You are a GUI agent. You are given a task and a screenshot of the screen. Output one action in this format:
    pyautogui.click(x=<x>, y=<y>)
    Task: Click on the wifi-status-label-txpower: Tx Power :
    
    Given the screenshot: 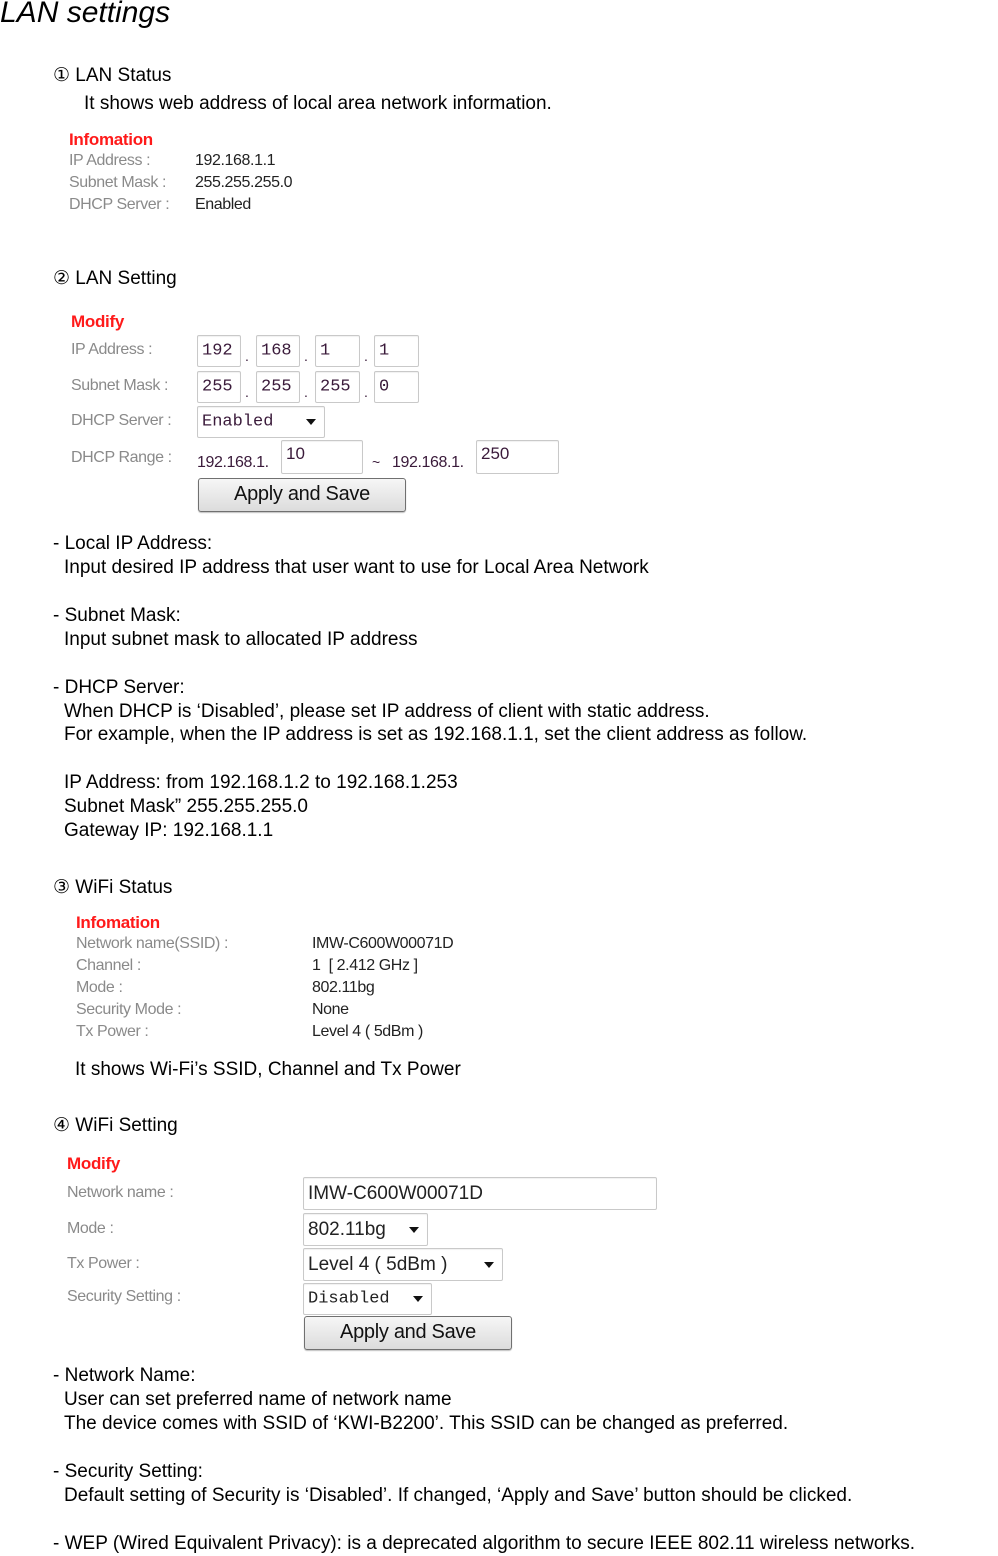 What is the action you would take?
    pyautogui.click(x=112, y=1031)
    